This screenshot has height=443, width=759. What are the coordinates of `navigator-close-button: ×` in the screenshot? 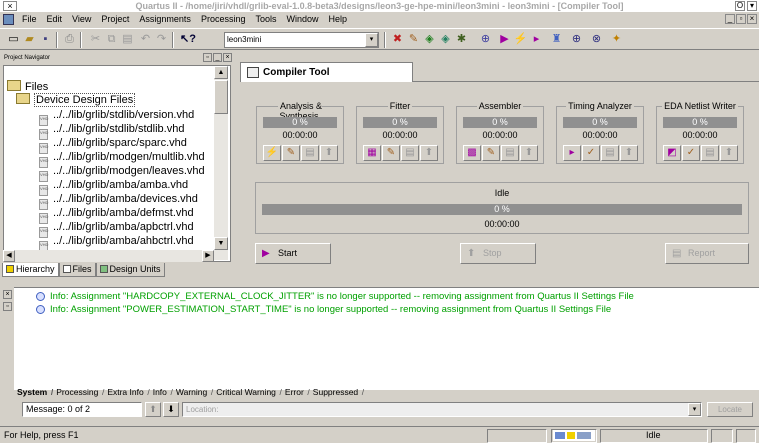 It's located at (227, 57).